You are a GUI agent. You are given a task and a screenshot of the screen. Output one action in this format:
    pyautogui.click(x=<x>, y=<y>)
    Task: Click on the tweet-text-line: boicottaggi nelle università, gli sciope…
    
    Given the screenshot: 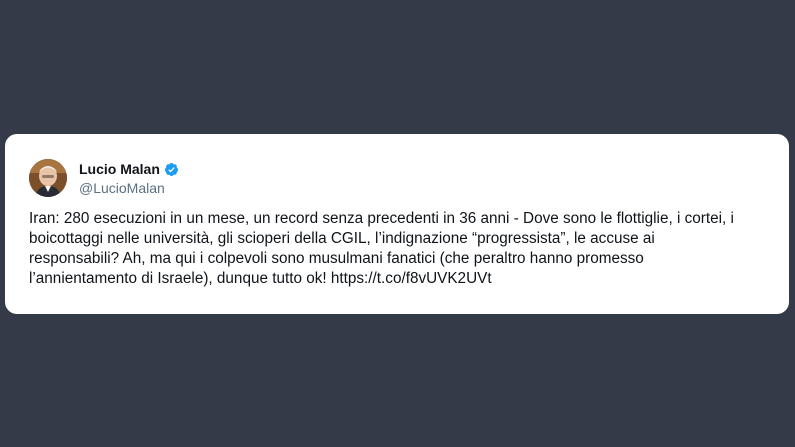 What is the action you would take?
    pyautogui.click(x=342, y=238)
    